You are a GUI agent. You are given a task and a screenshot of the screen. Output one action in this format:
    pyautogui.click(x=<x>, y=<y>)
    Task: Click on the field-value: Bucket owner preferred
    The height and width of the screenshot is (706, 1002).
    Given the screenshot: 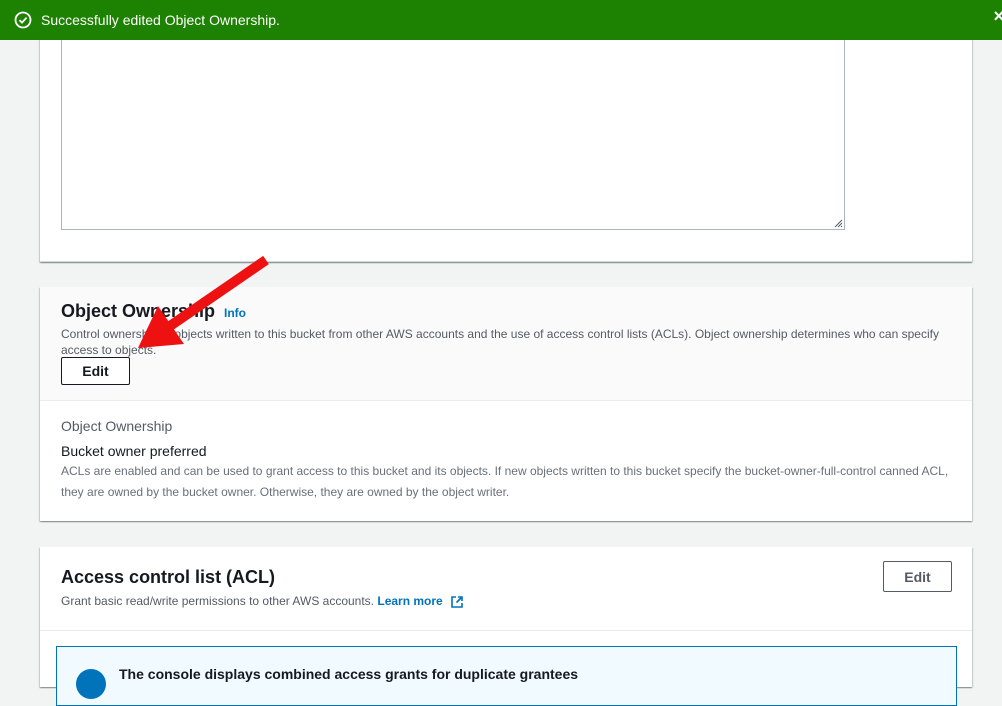 What is the action you would take?
    pyautogui.click(x=134, y=451)
    